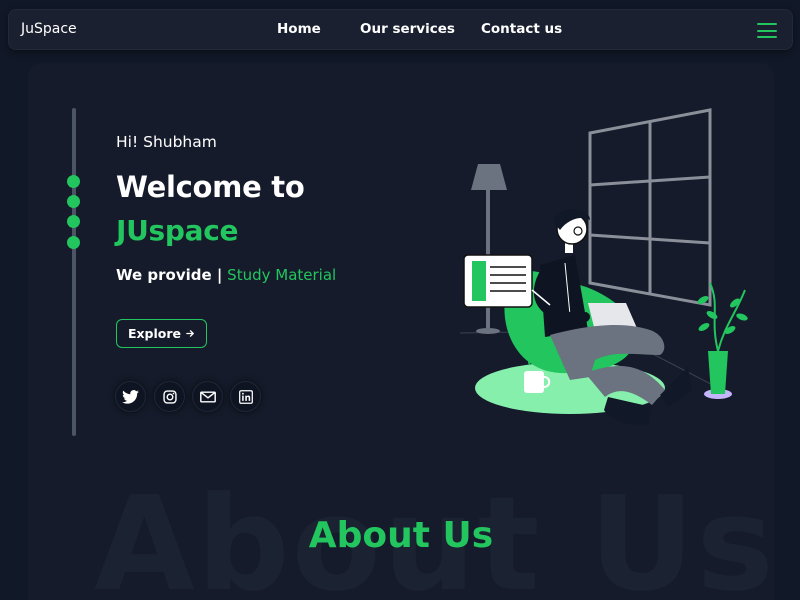 The height and width of the screenshot is (600, 800). Describe the element at coordinates (166, 142) in the screenshot. I see `greeting-text: Hi! Shubham` at that location.